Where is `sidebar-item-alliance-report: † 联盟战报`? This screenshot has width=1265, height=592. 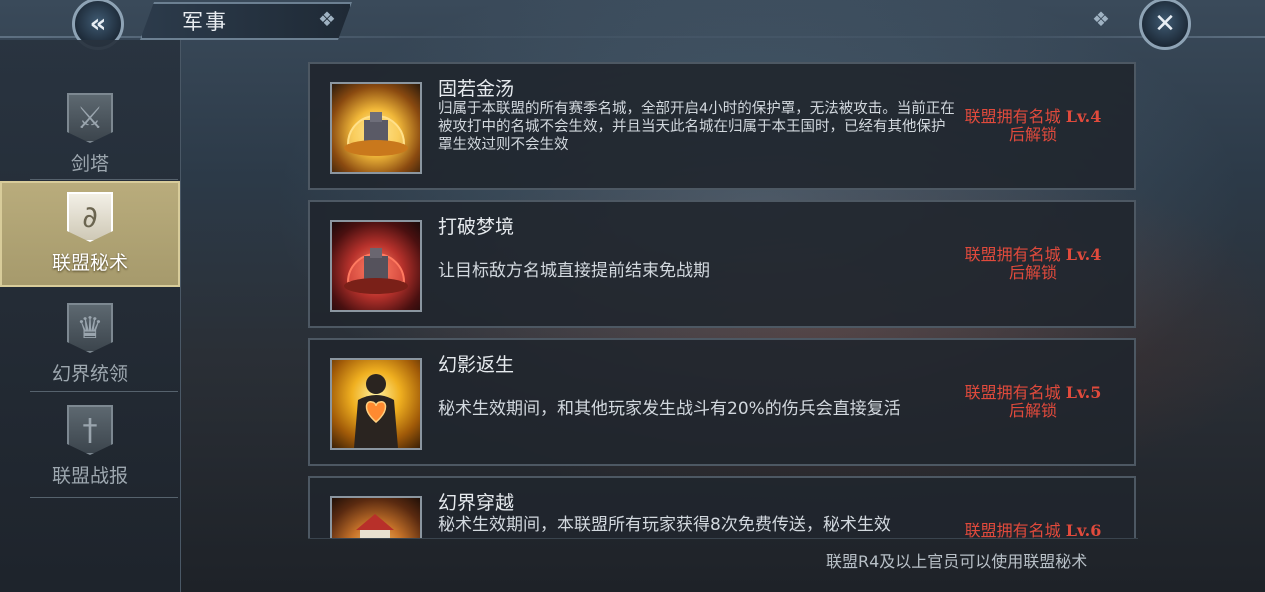
sidebar-item-alliance-report: † 联盟战报 is located at coordinates (90, 445).